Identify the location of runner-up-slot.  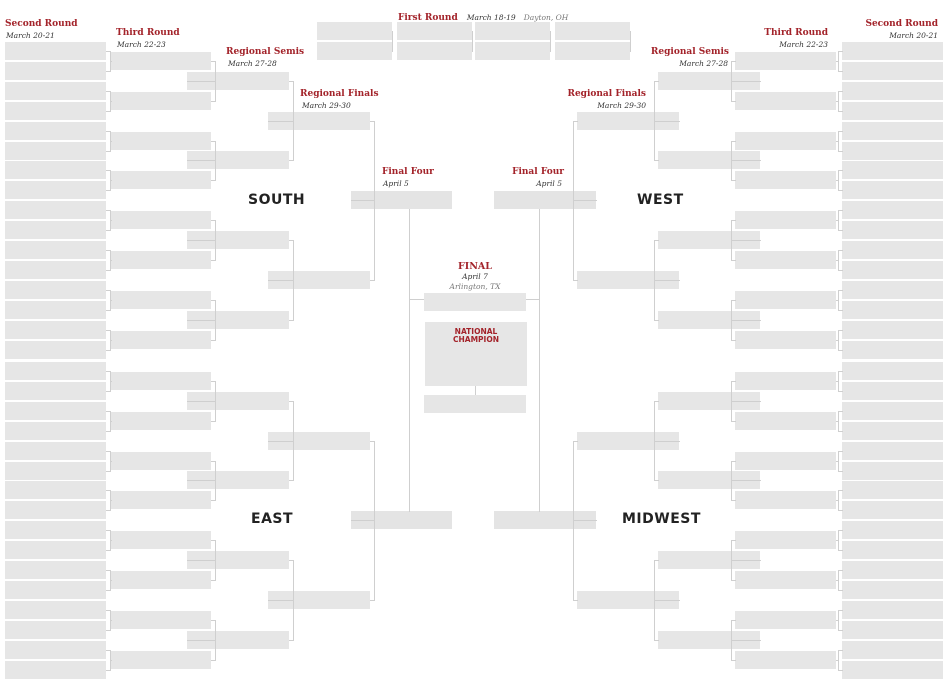
(475, 404).